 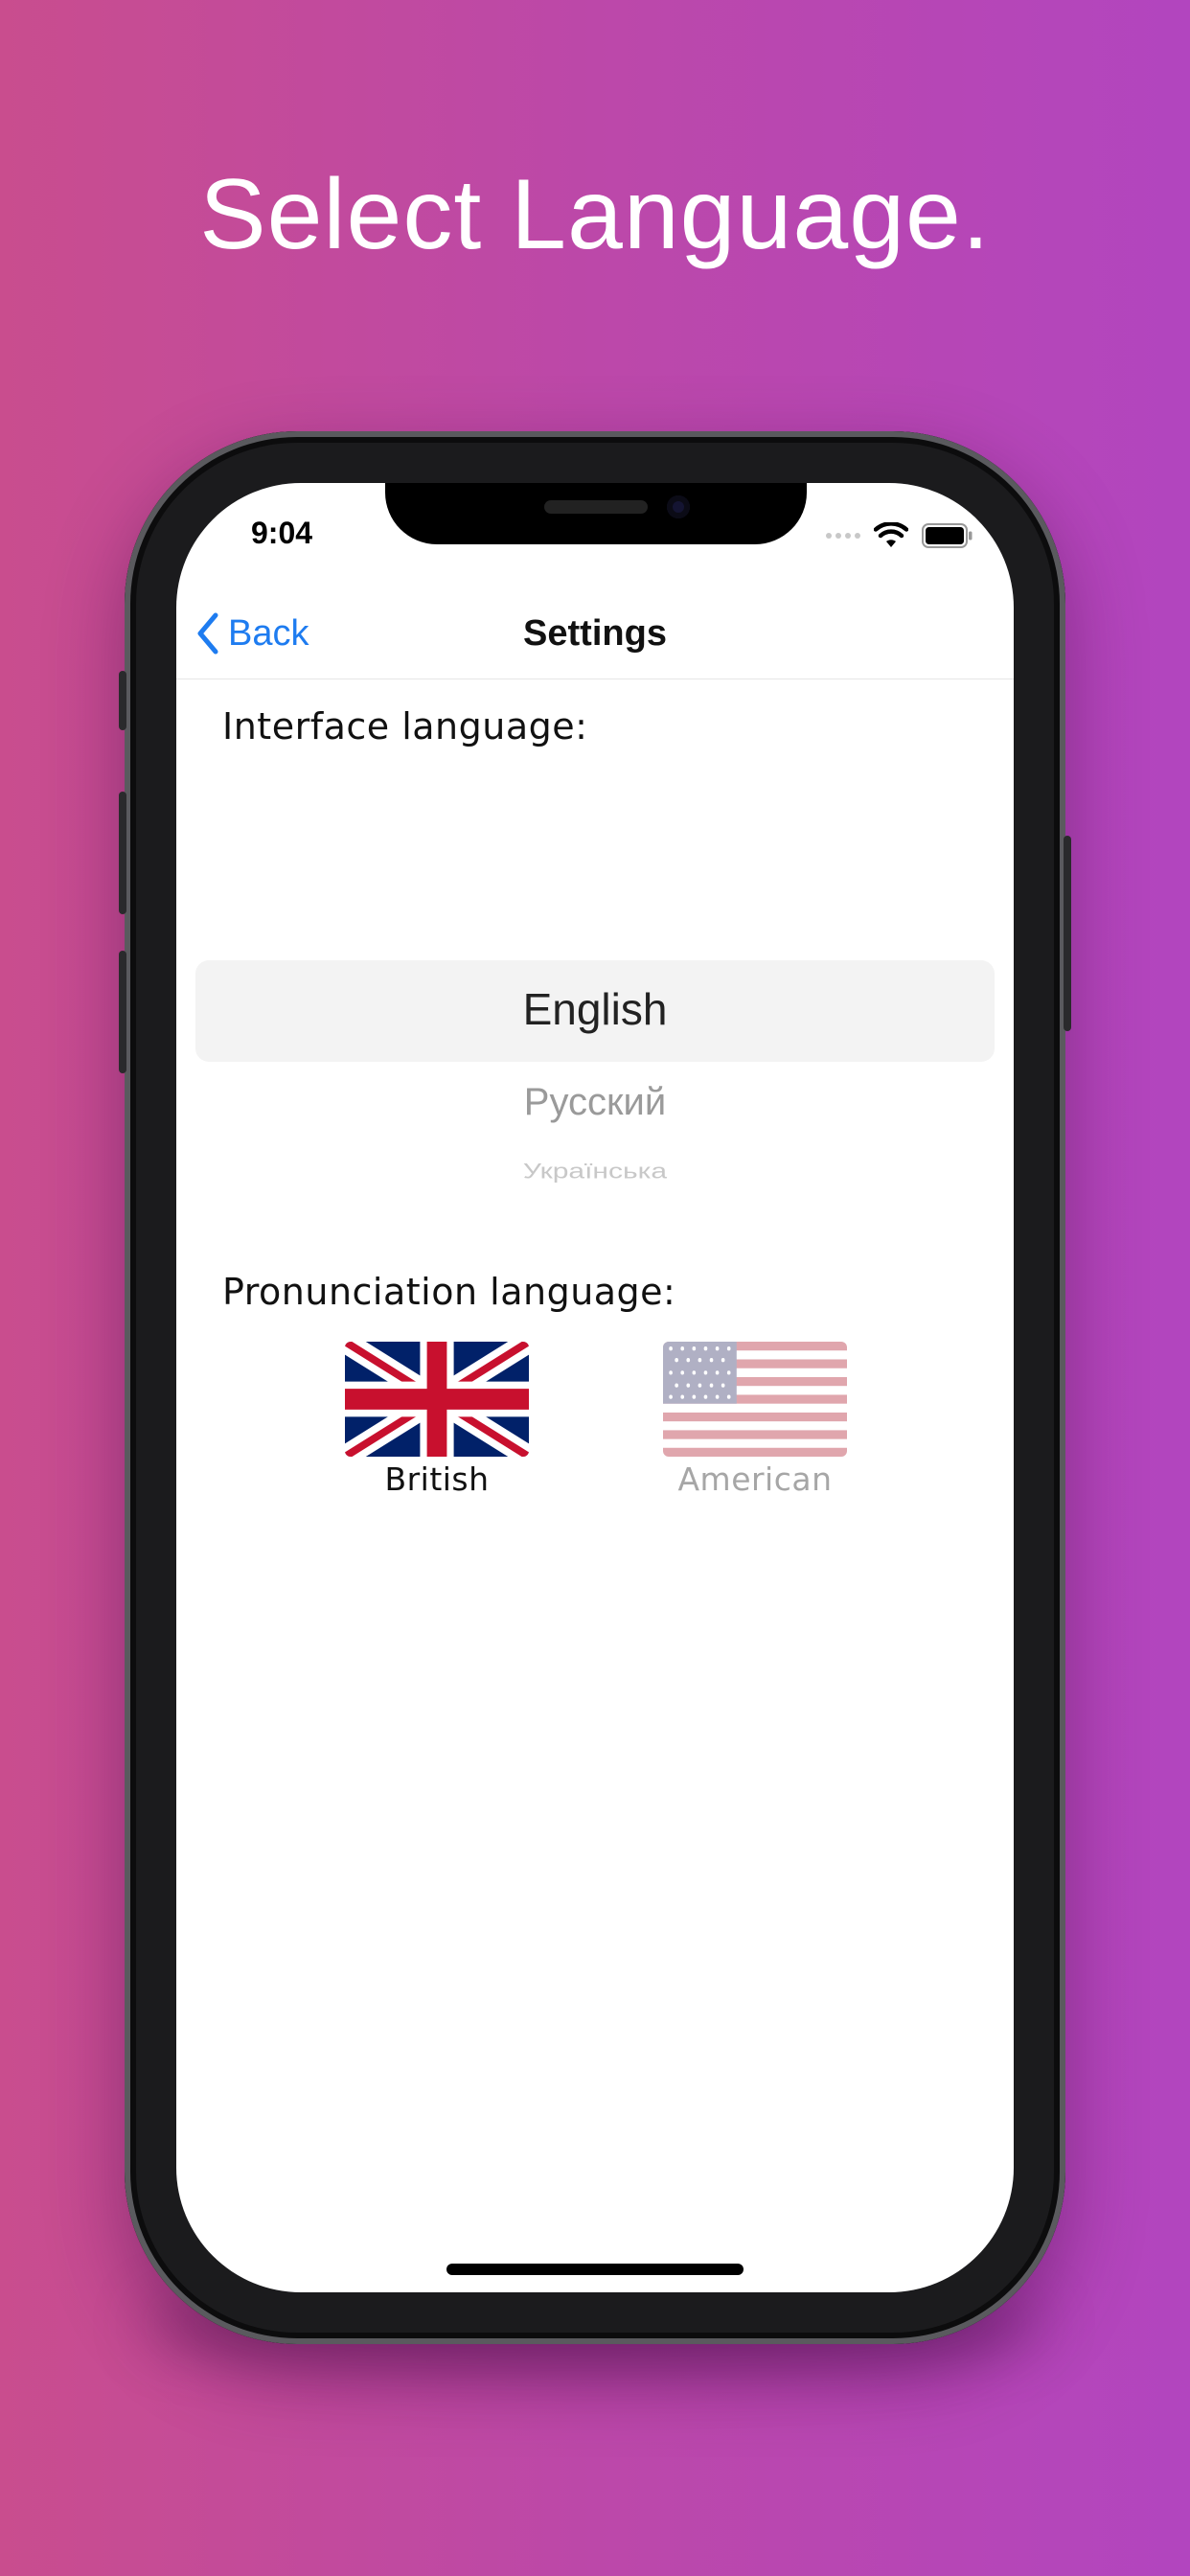 What do you see at coordinates (123, 700) in the screenshot?
I see `silent-switch` at bounding box center [123, 700].